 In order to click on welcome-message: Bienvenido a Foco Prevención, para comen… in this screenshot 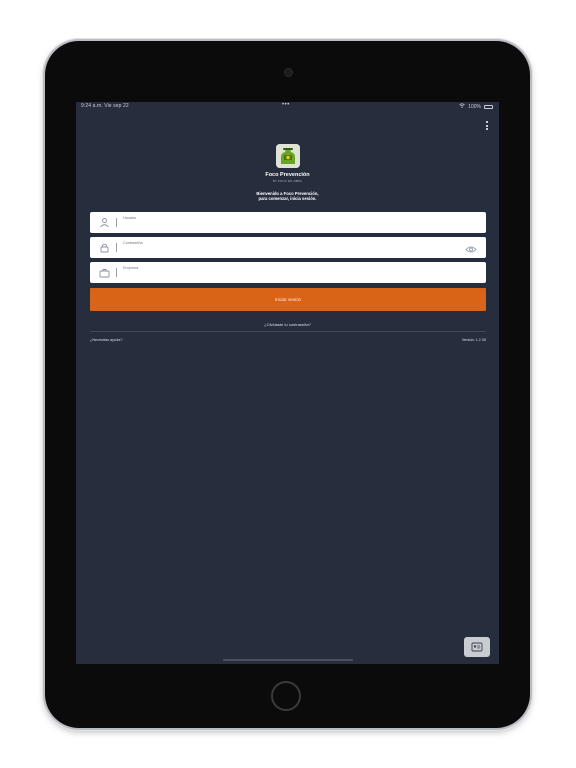, I will do `click(287, 196)`.